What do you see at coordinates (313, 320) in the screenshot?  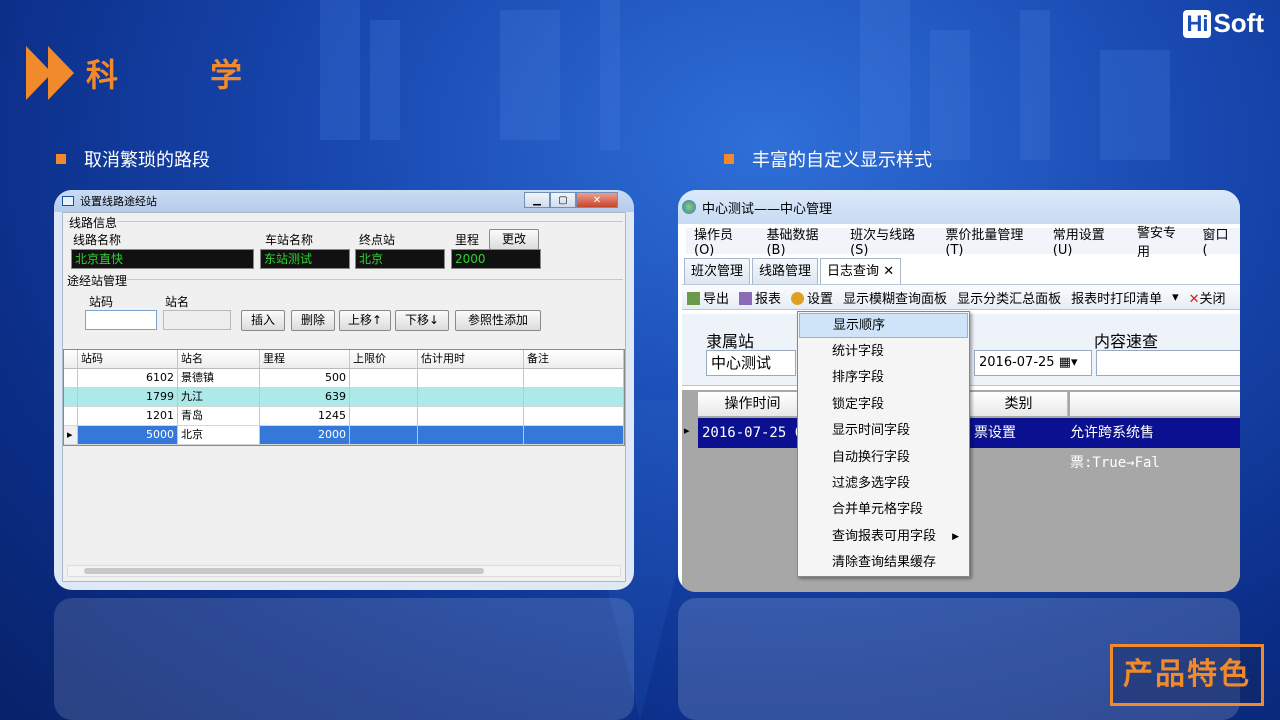 I see `delete-button: 删除` at bounding box center [313, 320].